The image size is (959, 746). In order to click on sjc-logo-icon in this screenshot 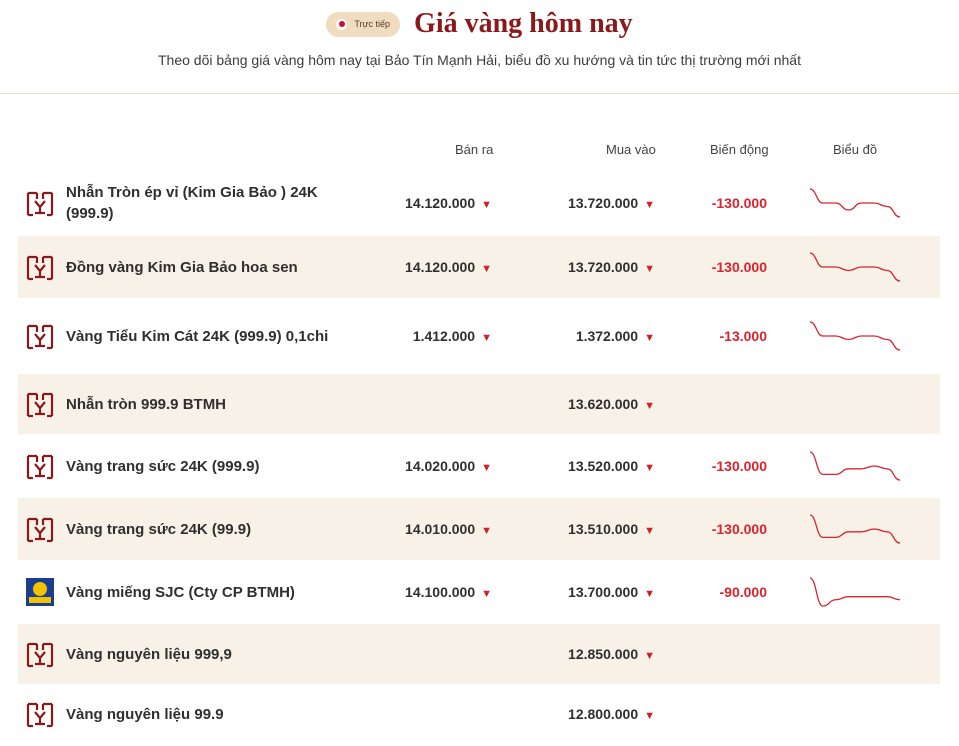, I will do `click(40, 592)`.